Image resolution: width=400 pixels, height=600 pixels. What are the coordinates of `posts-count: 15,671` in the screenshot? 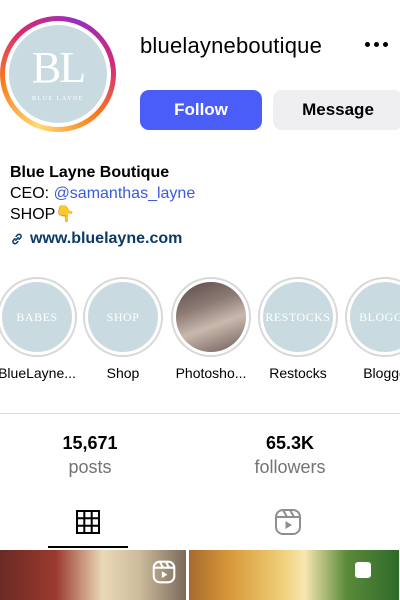 It's located at (90, 443).